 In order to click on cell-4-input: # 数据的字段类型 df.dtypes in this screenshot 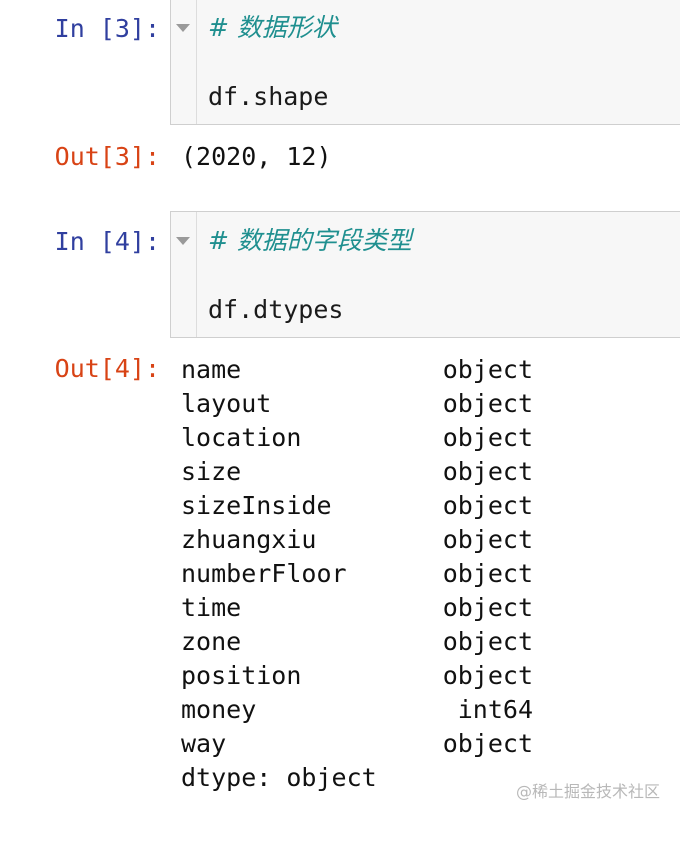, I will do `click(425, 274)`.